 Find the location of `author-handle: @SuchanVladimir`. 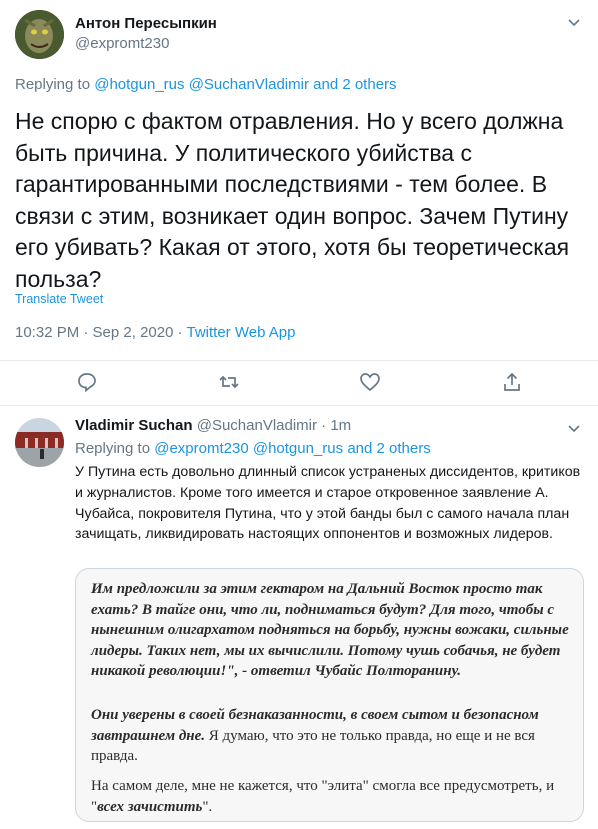

author-handle: @SuchanVladimir is located at coordinates (257, 425).